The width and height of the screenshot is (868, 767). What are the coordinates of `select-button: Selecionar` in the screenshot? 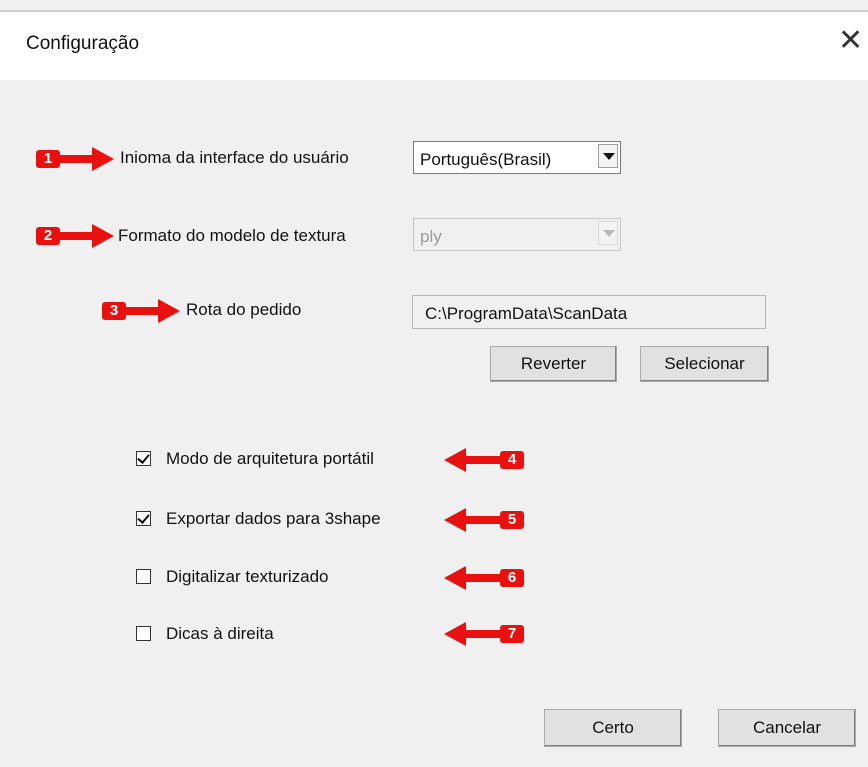 It's located at (704, 364).